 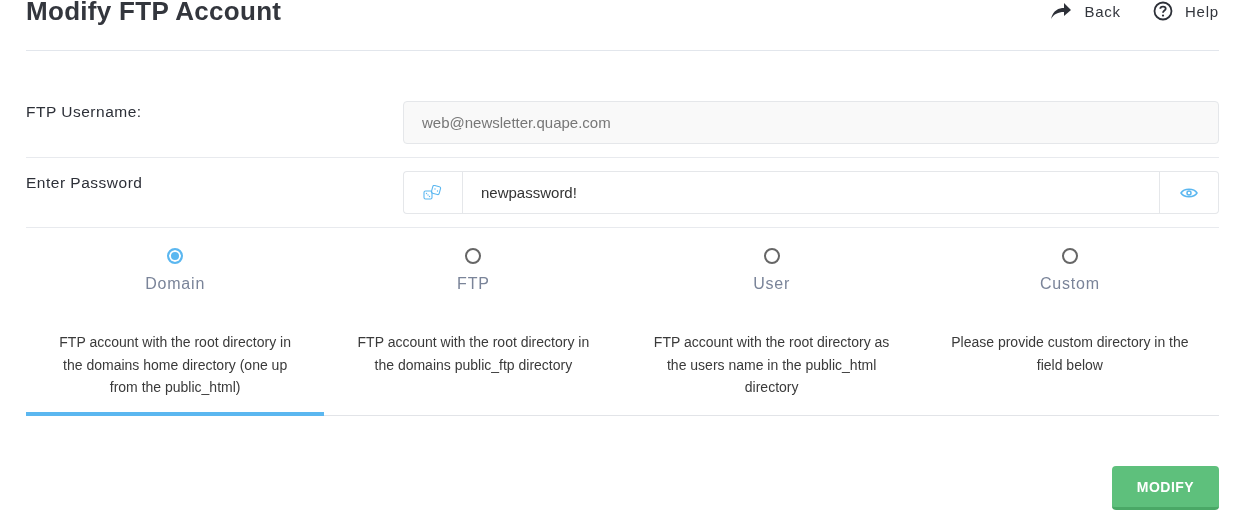 I want to click on option-label: Custom, so click(x=1069, y=284).